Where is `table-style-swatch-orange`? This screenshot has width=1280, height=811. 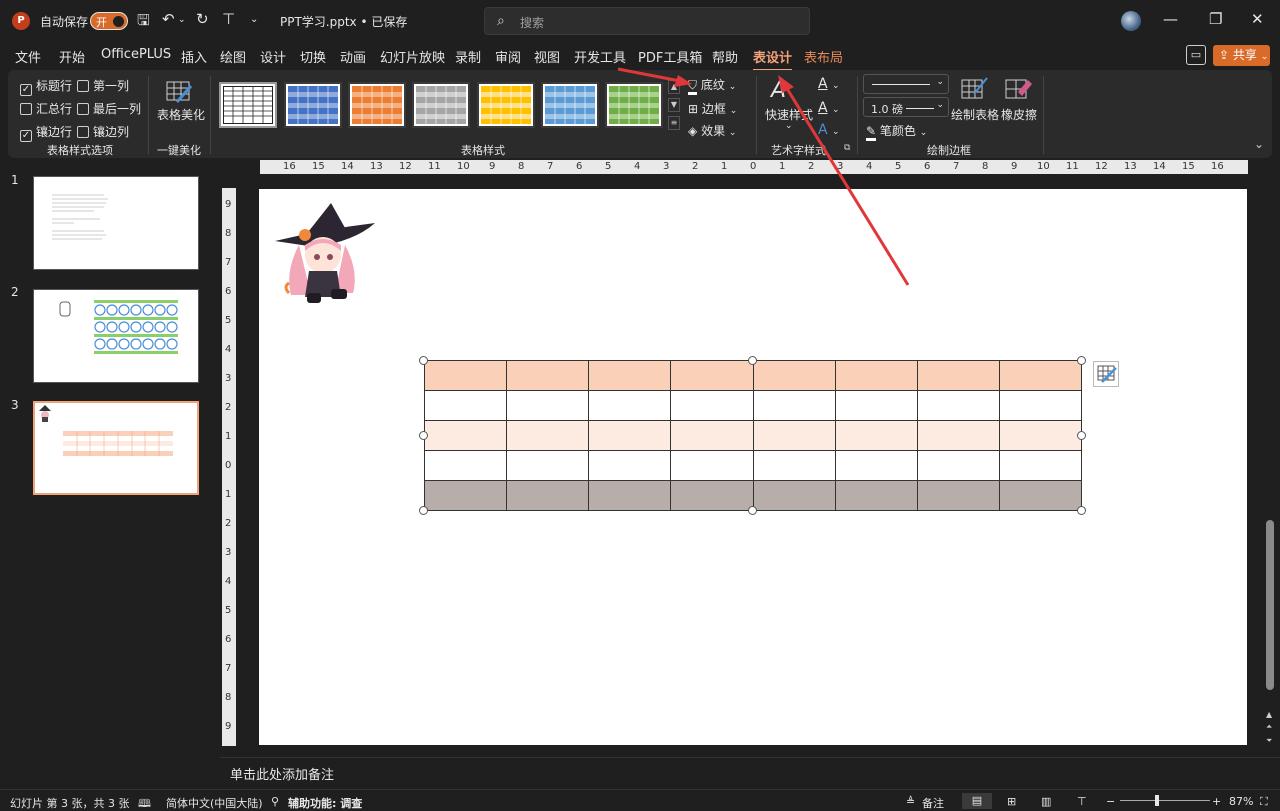 table-style-swatch-orange is located at coordinates (377, 105).